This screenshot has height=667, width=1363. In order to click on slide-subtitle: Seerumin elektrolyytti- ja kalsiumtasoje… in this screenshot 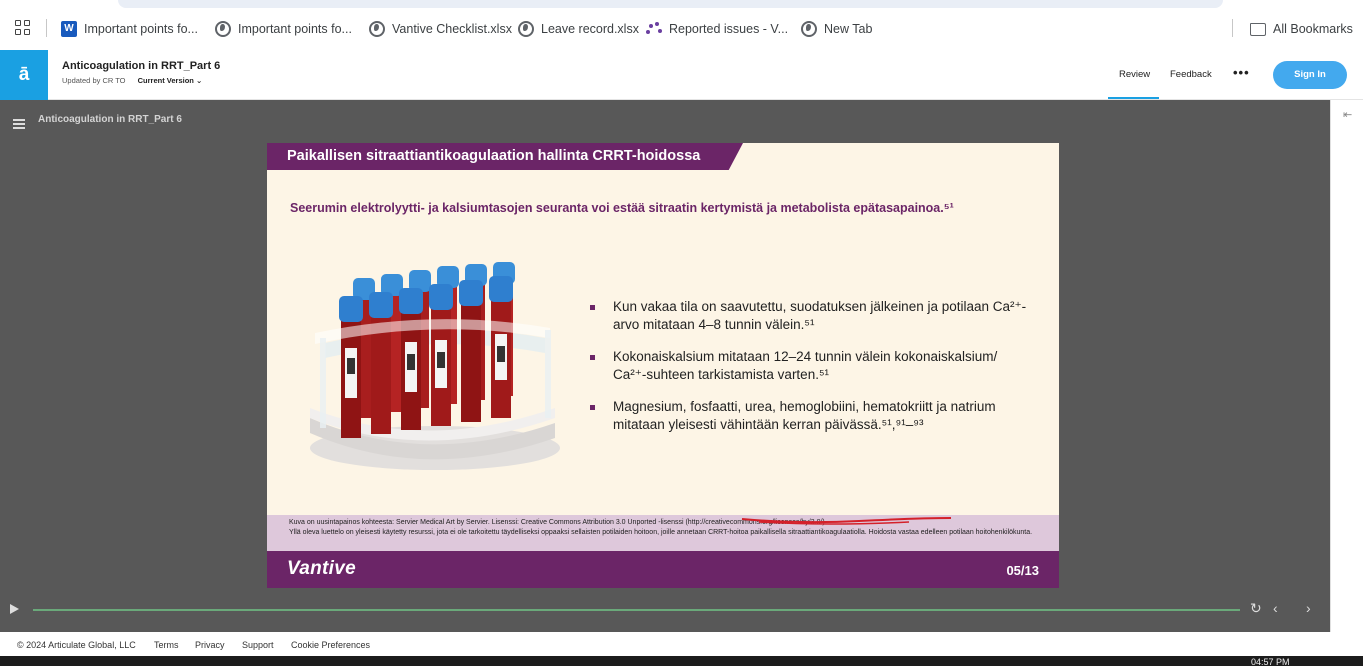, I will do `click(622, 208)`.